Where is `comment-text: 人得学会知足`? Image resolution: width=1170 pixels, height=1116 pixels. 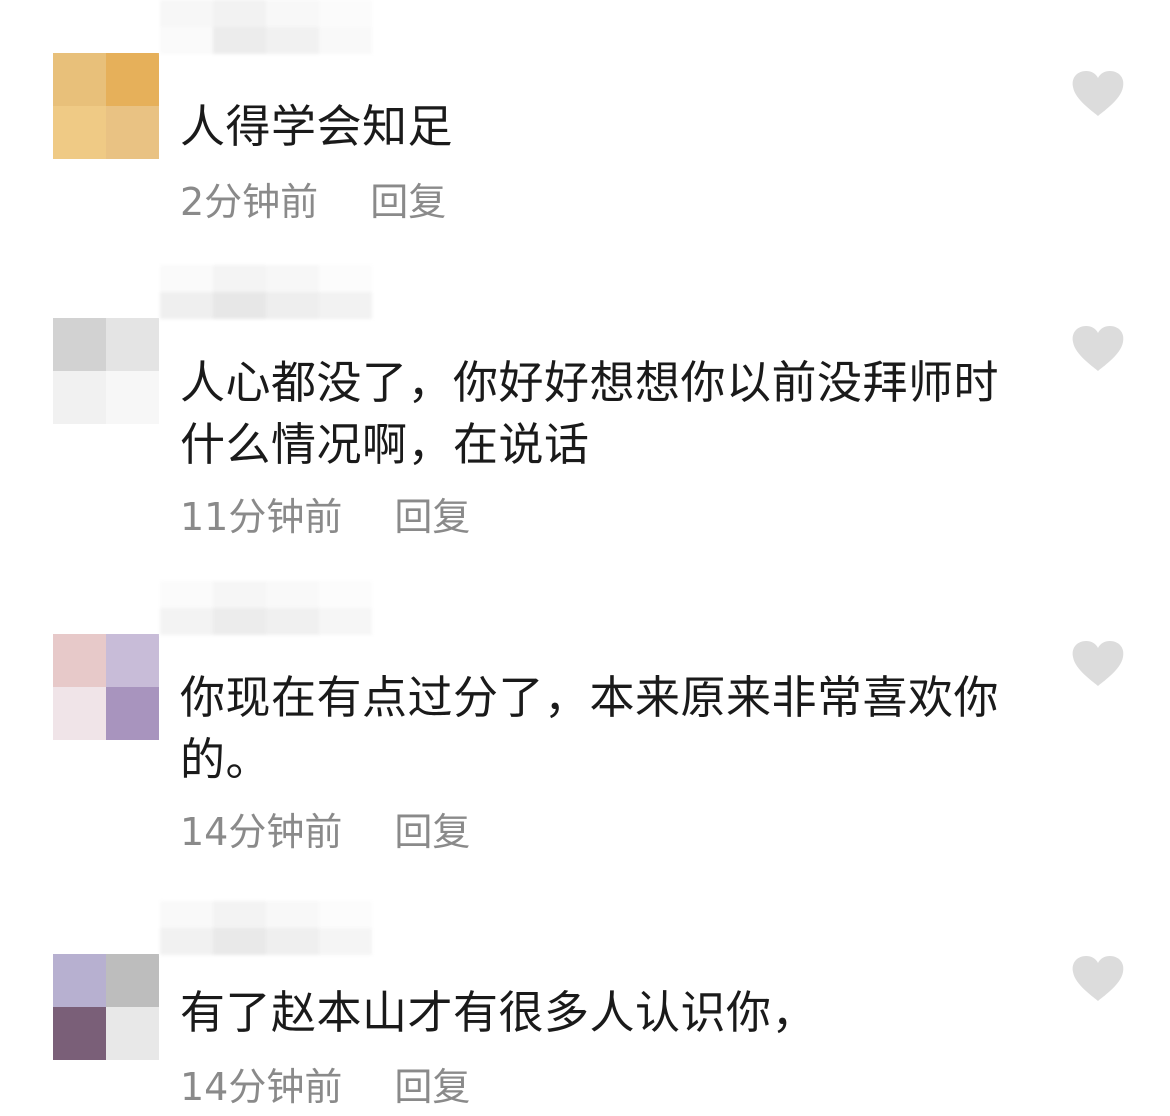 comment-text: 人得学会知足 is located at coordinates (317, 126).